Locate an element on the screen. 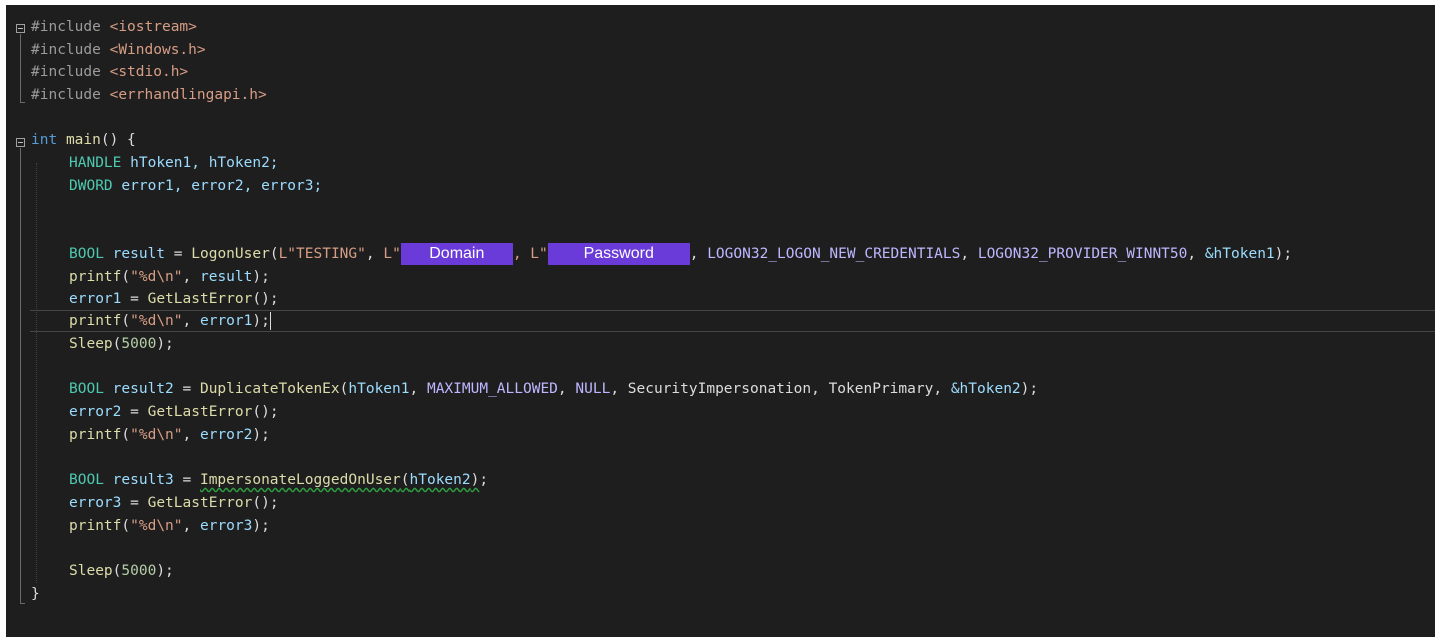 The height and width of the screenshot is (642, 1438). var-name: result is located at coordinates (139, 254).